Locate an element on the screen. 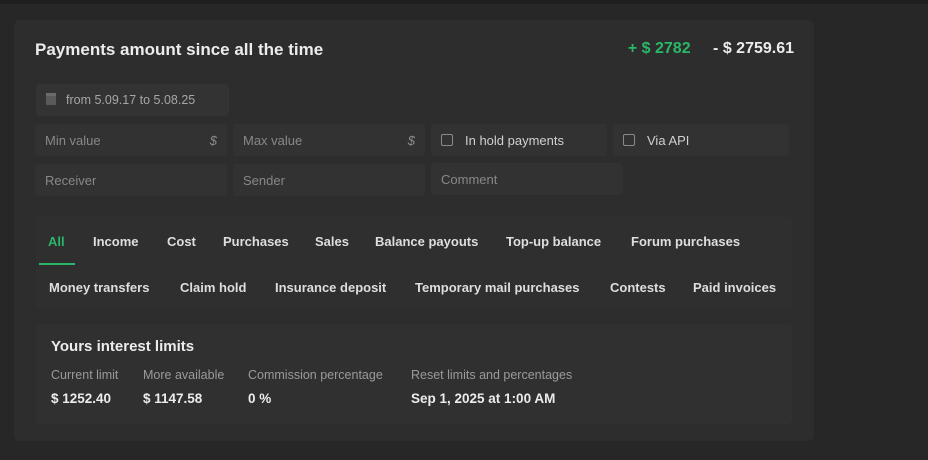 The image size is (928, 460). calendar-icon is located at coordinates (51, 99).